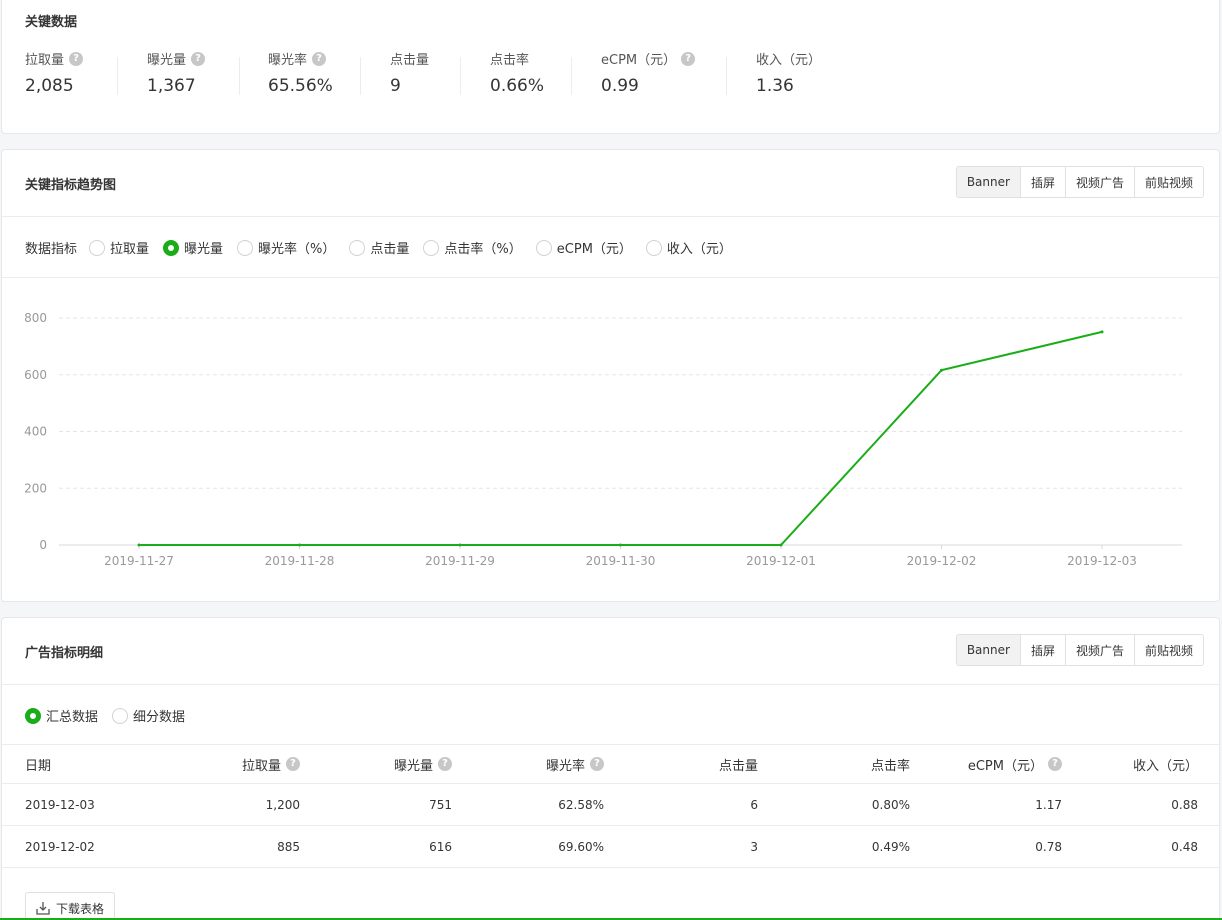 The height and width of the screenshot is (920, 1222). I want to click on radio-option: eCPM（元）, so click(583, 247).